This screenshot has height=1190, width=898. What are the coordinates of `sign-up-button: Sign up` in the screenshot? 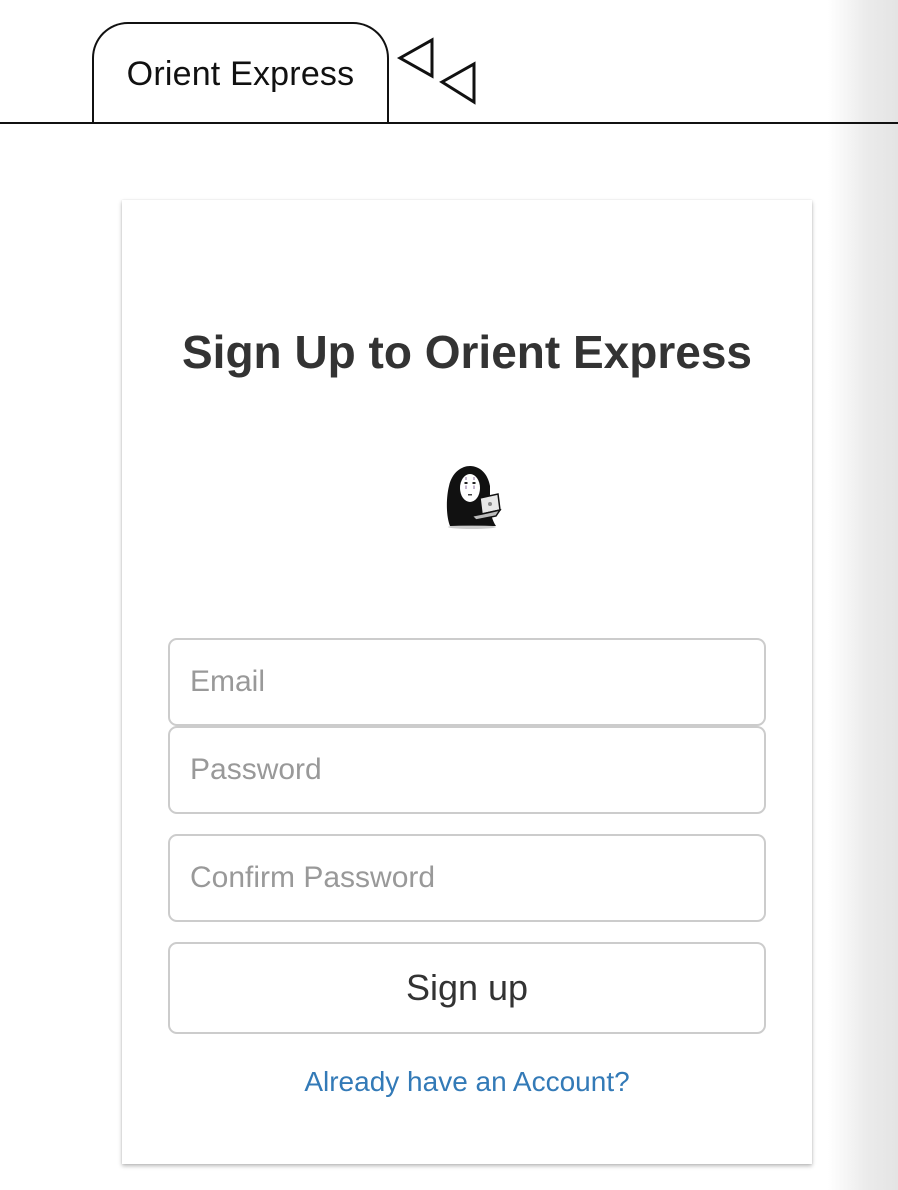 It's located at (467, 988).